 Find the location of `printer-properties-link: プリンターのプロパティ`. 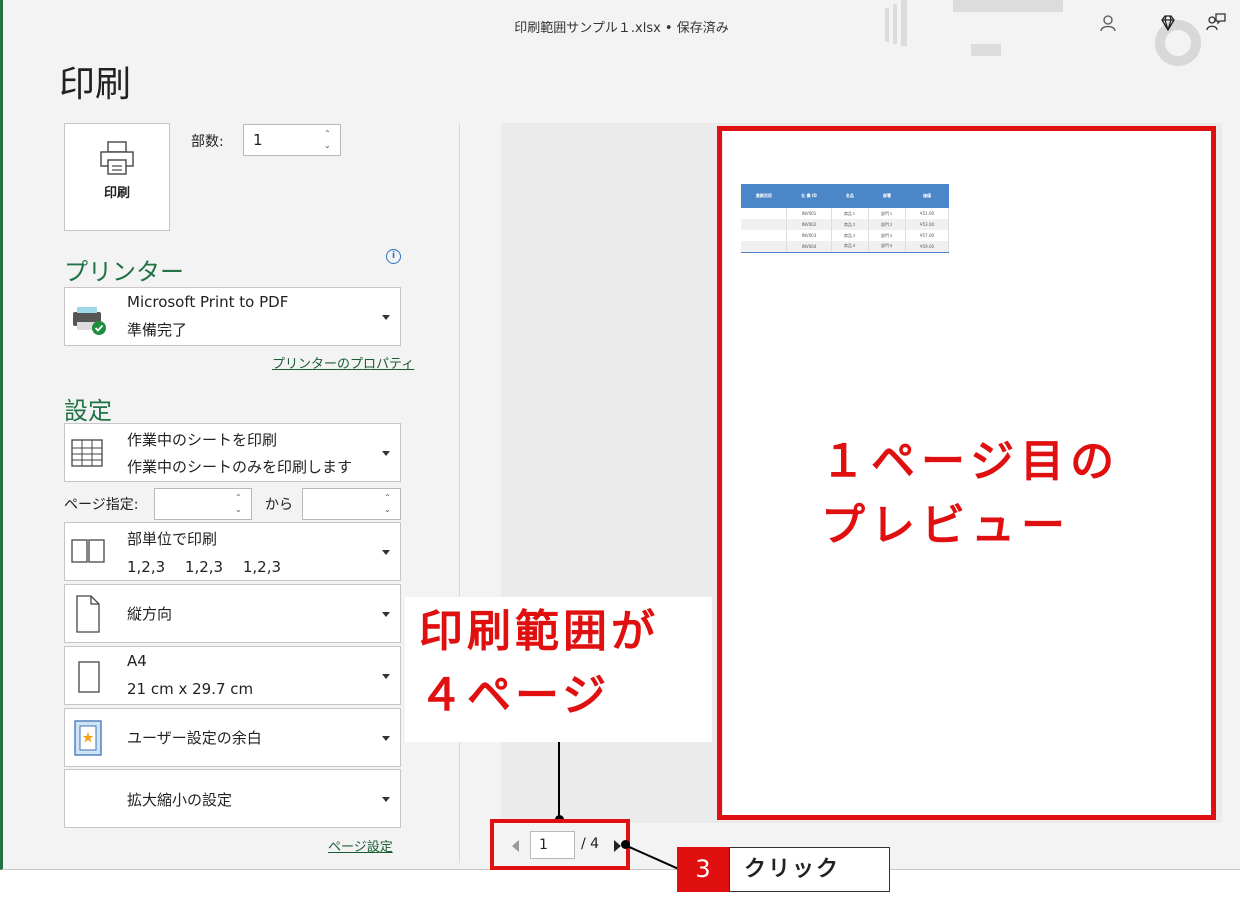

printer-properties-link: プリンターのプロパティ is located at coordinates (343, 362).